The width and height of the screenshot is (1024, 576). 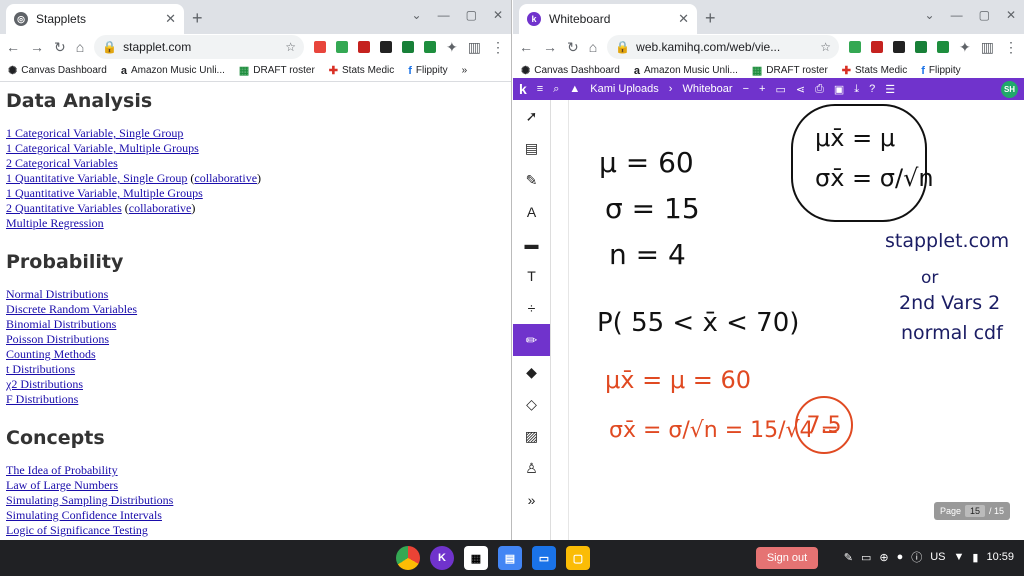 I want to click on equation-tool-icon: ÷, so click(x=531, y=308).